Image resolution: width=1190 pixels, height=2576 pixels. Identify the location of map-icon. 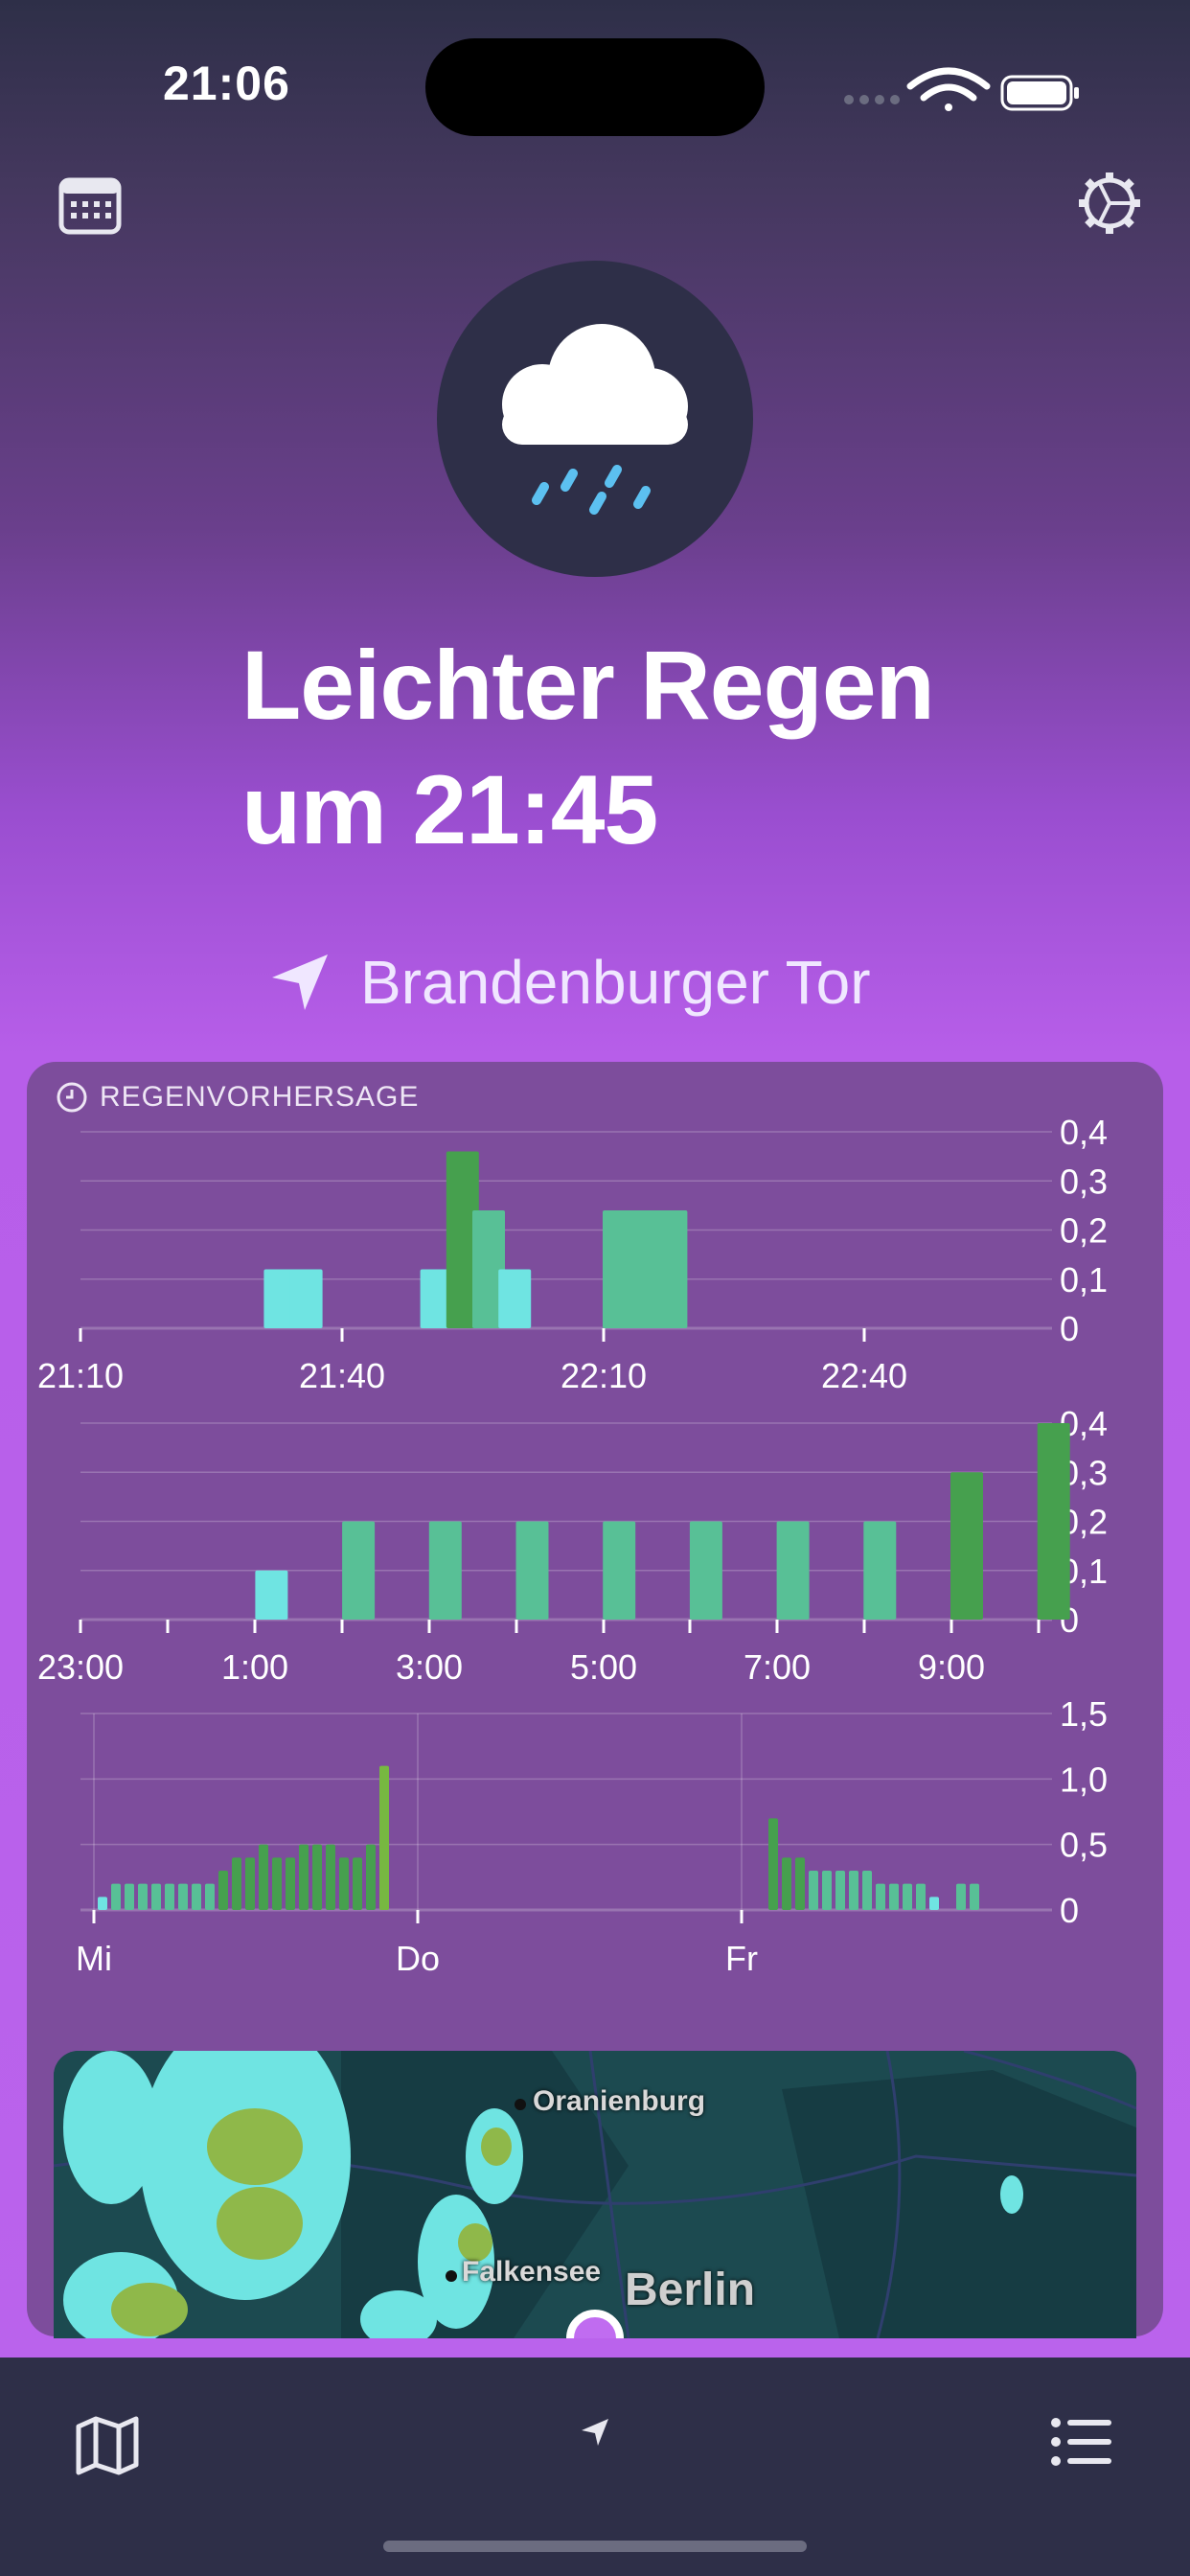
(107, 2445).